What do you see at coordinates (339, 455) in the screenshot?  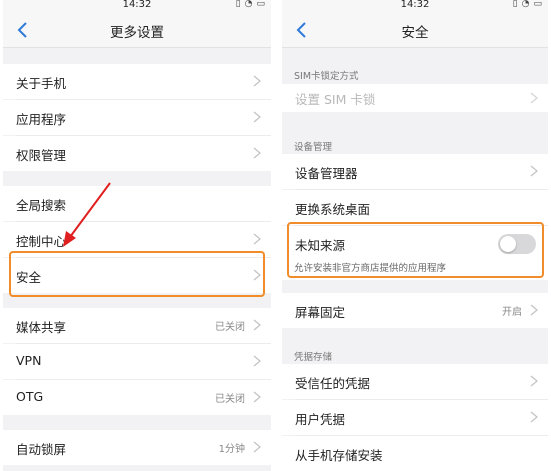 I see `menu-item-label: 从手机存储安装` at bounding box center [339, 455].